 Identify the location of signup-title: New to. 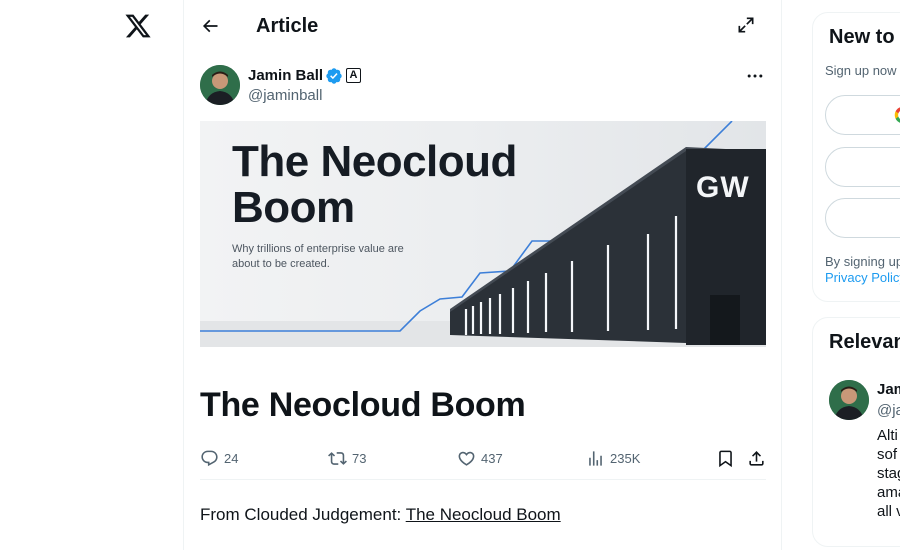
(862, 37).